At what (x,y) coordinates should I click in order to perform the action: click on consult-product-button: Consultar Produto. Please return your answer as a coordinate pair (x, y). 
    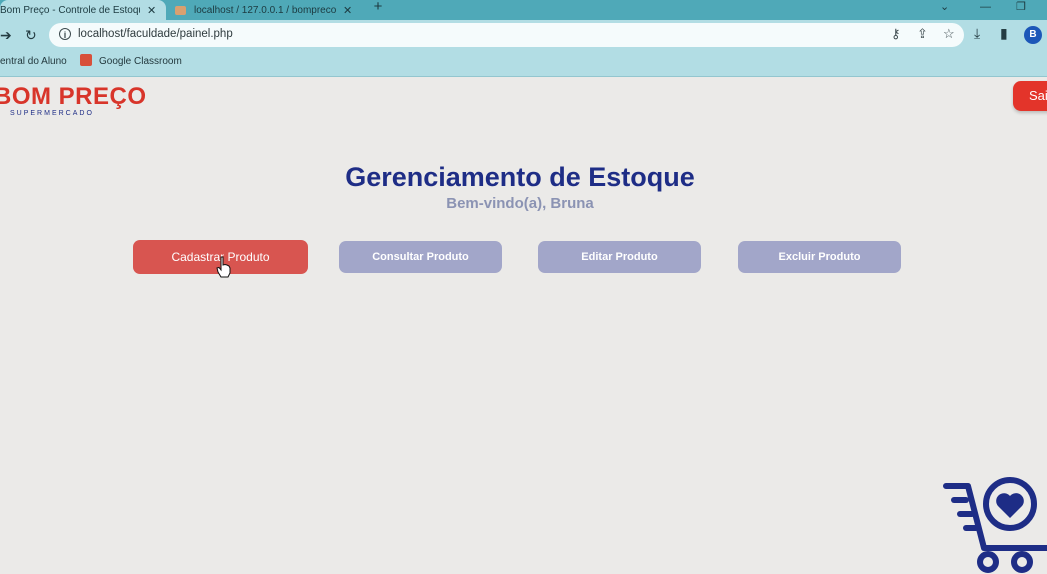
    Looking at the image, I should click on (420, 257).